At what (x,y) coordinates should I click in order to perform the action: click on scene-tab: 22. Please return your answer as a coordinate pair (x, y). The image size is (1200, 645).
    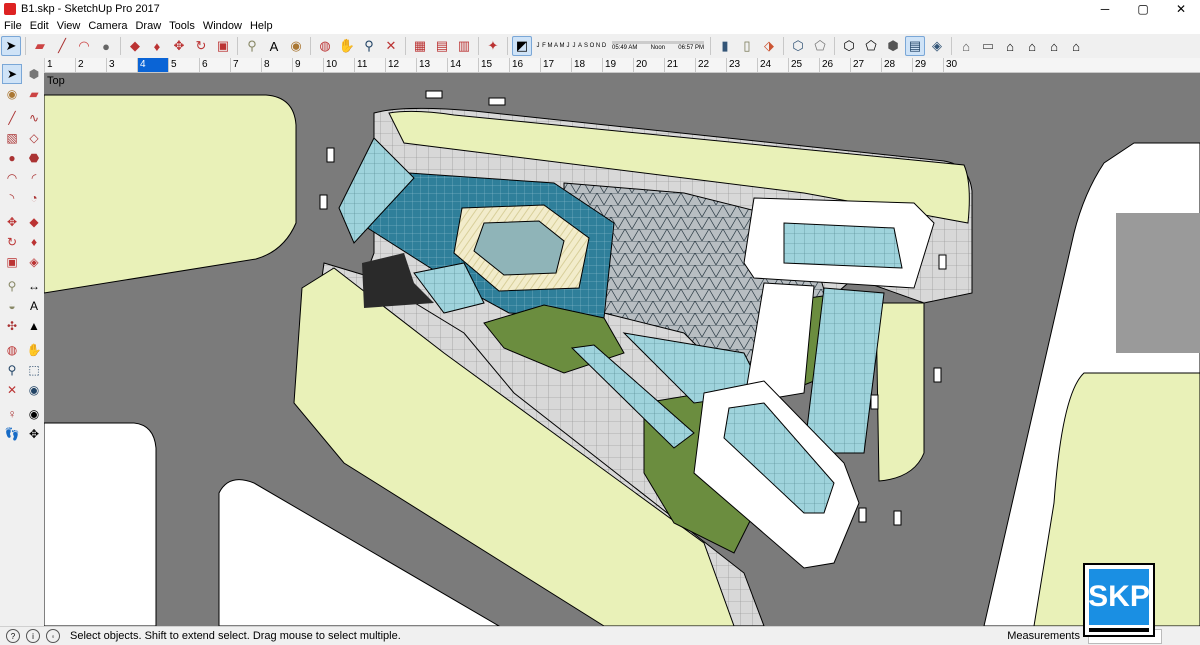
    Looking at the image, I should click on (710, 65).